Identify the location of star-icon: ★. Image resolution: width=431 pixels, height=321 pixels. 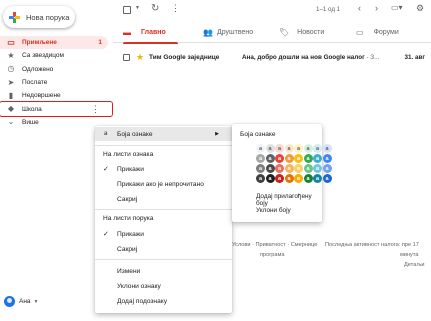
(140, 57).